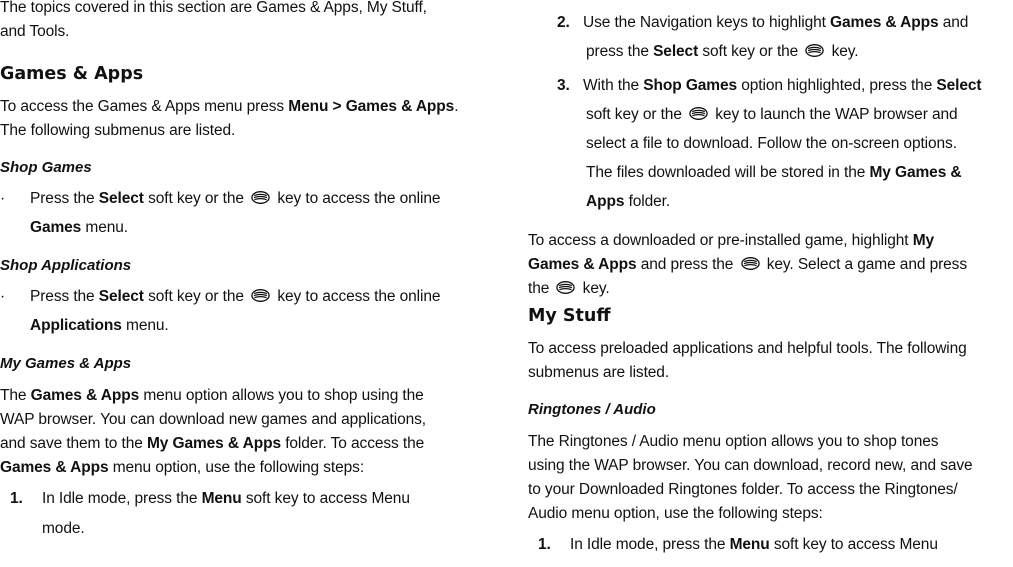 The image size is (1013, 567). What do you see at coordinates (66, 265) in the screenshot?
I see `heading-shop-applications: Shop Applications` at bounding box center [66, 265].